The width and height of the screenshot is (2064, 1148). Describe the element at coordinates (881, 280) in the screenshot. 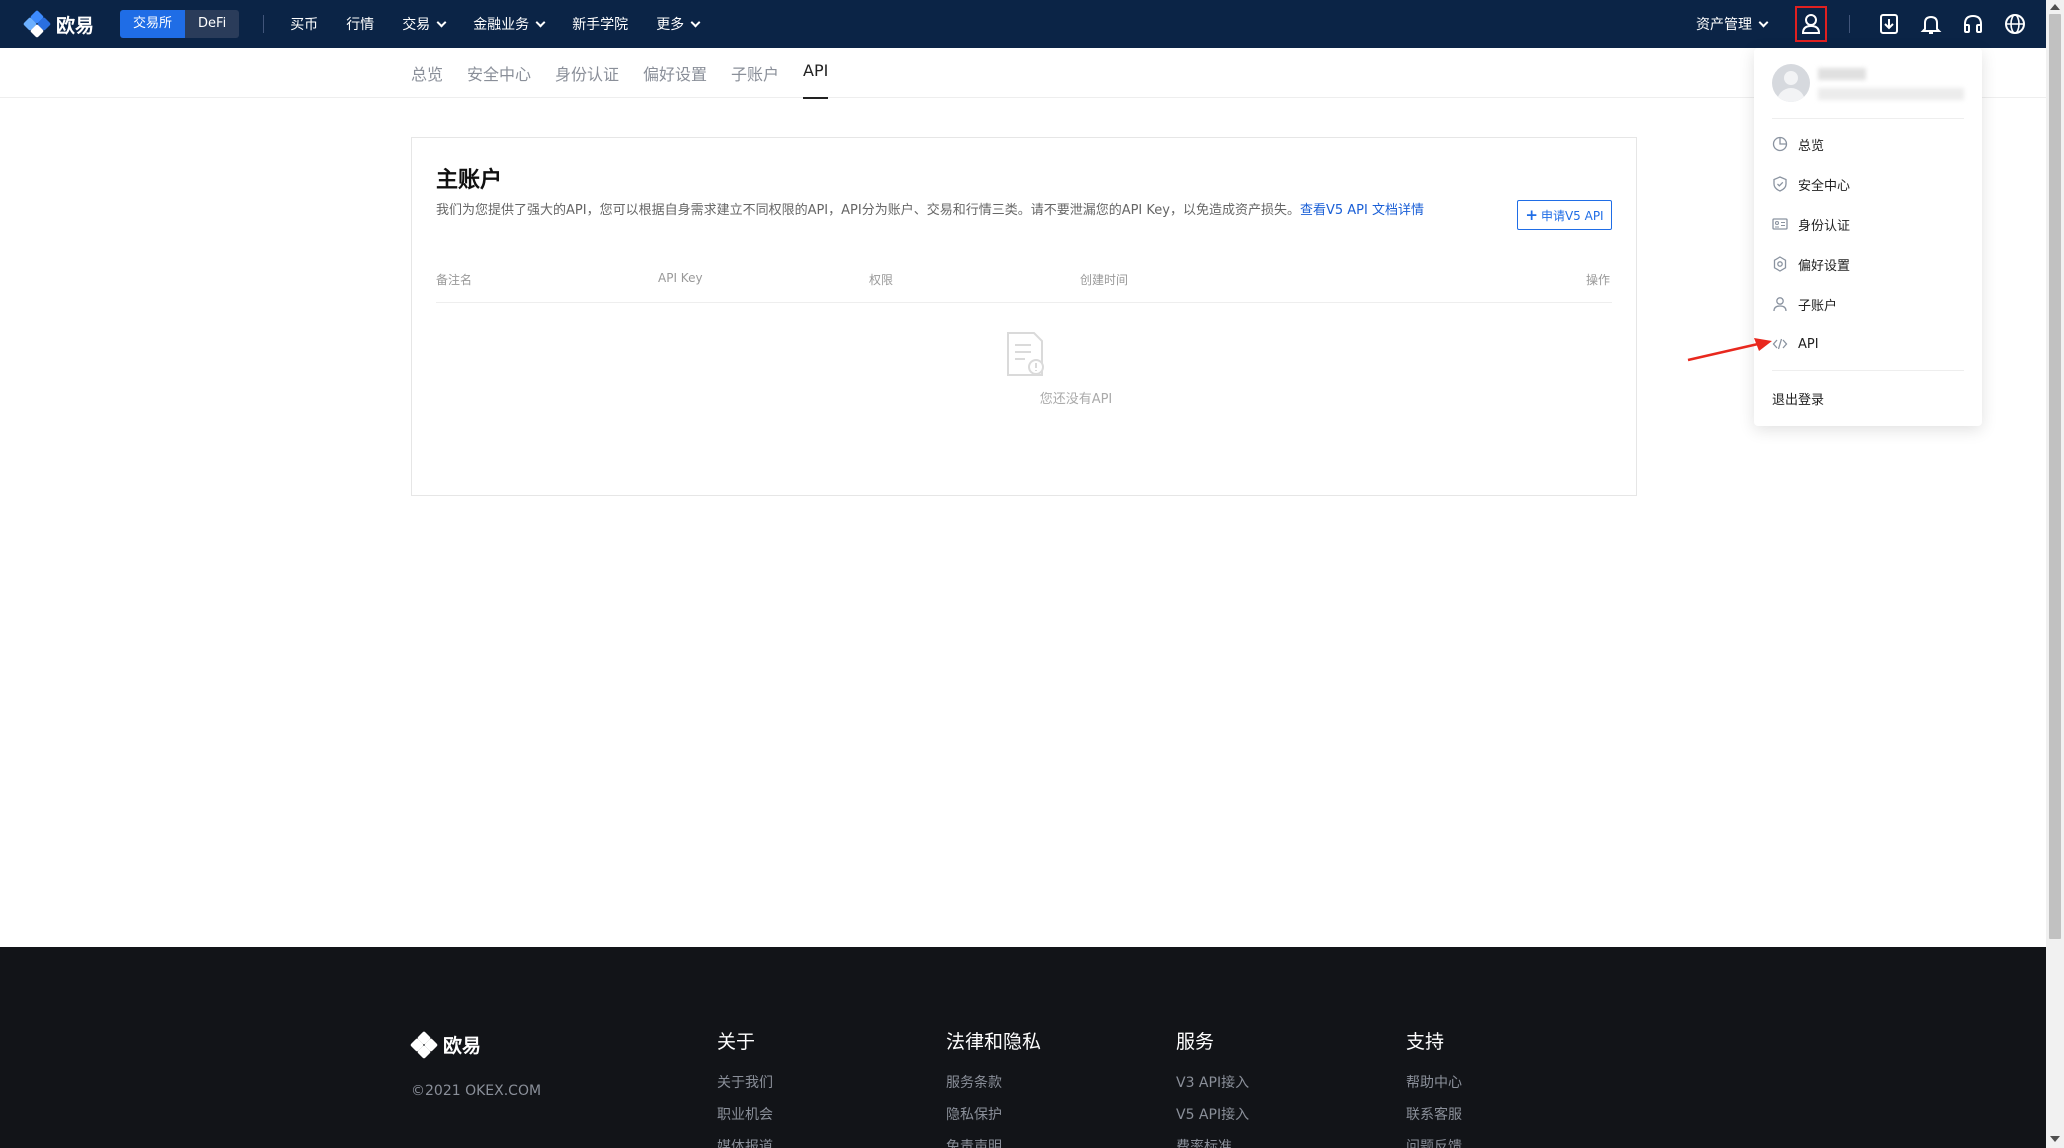

I see `column-header-permission: 权限` at that location.